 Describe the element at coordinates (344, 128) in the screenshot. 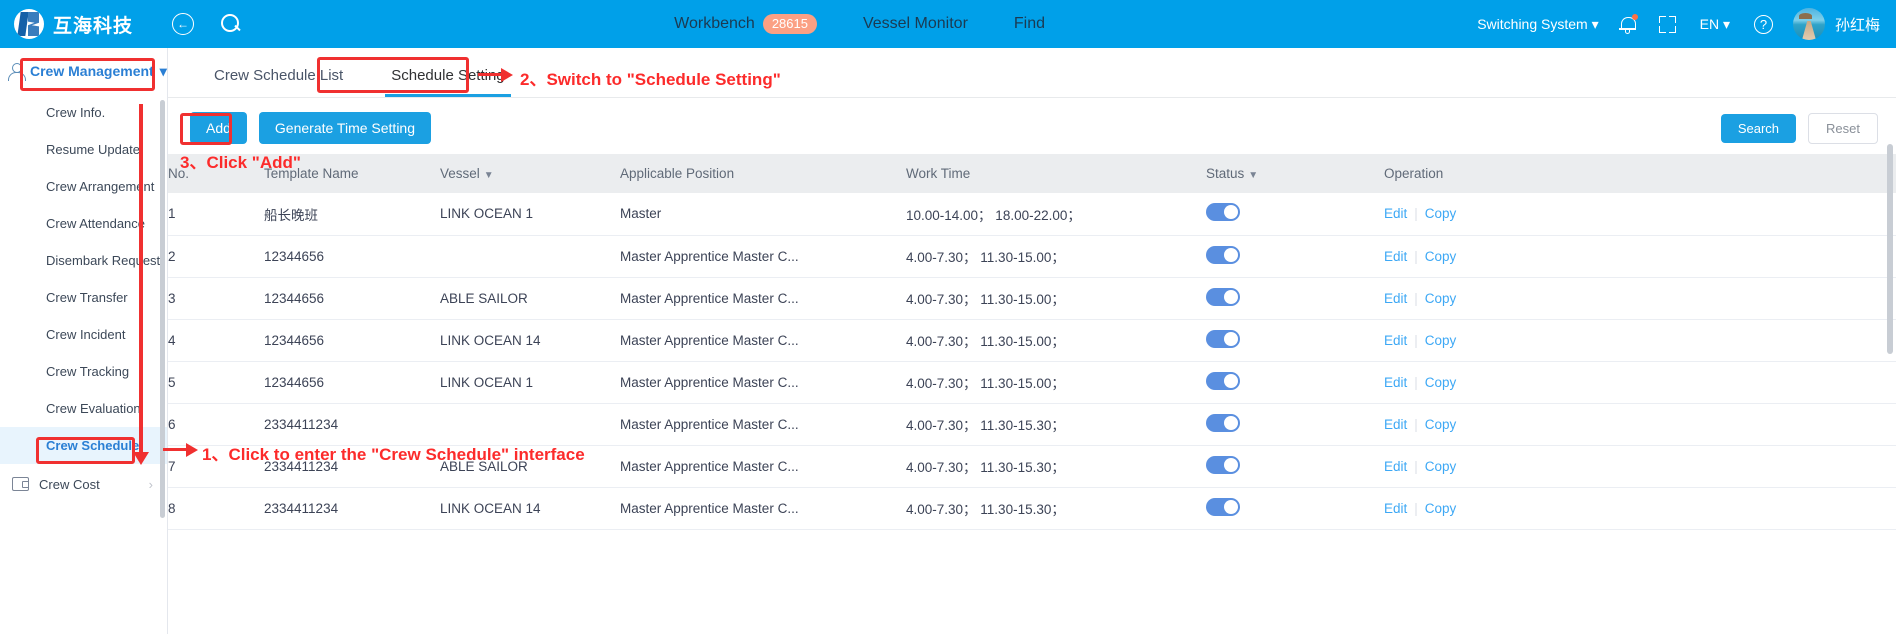

I see `generate-time-setting-button: Generate Time Setting` at that location.